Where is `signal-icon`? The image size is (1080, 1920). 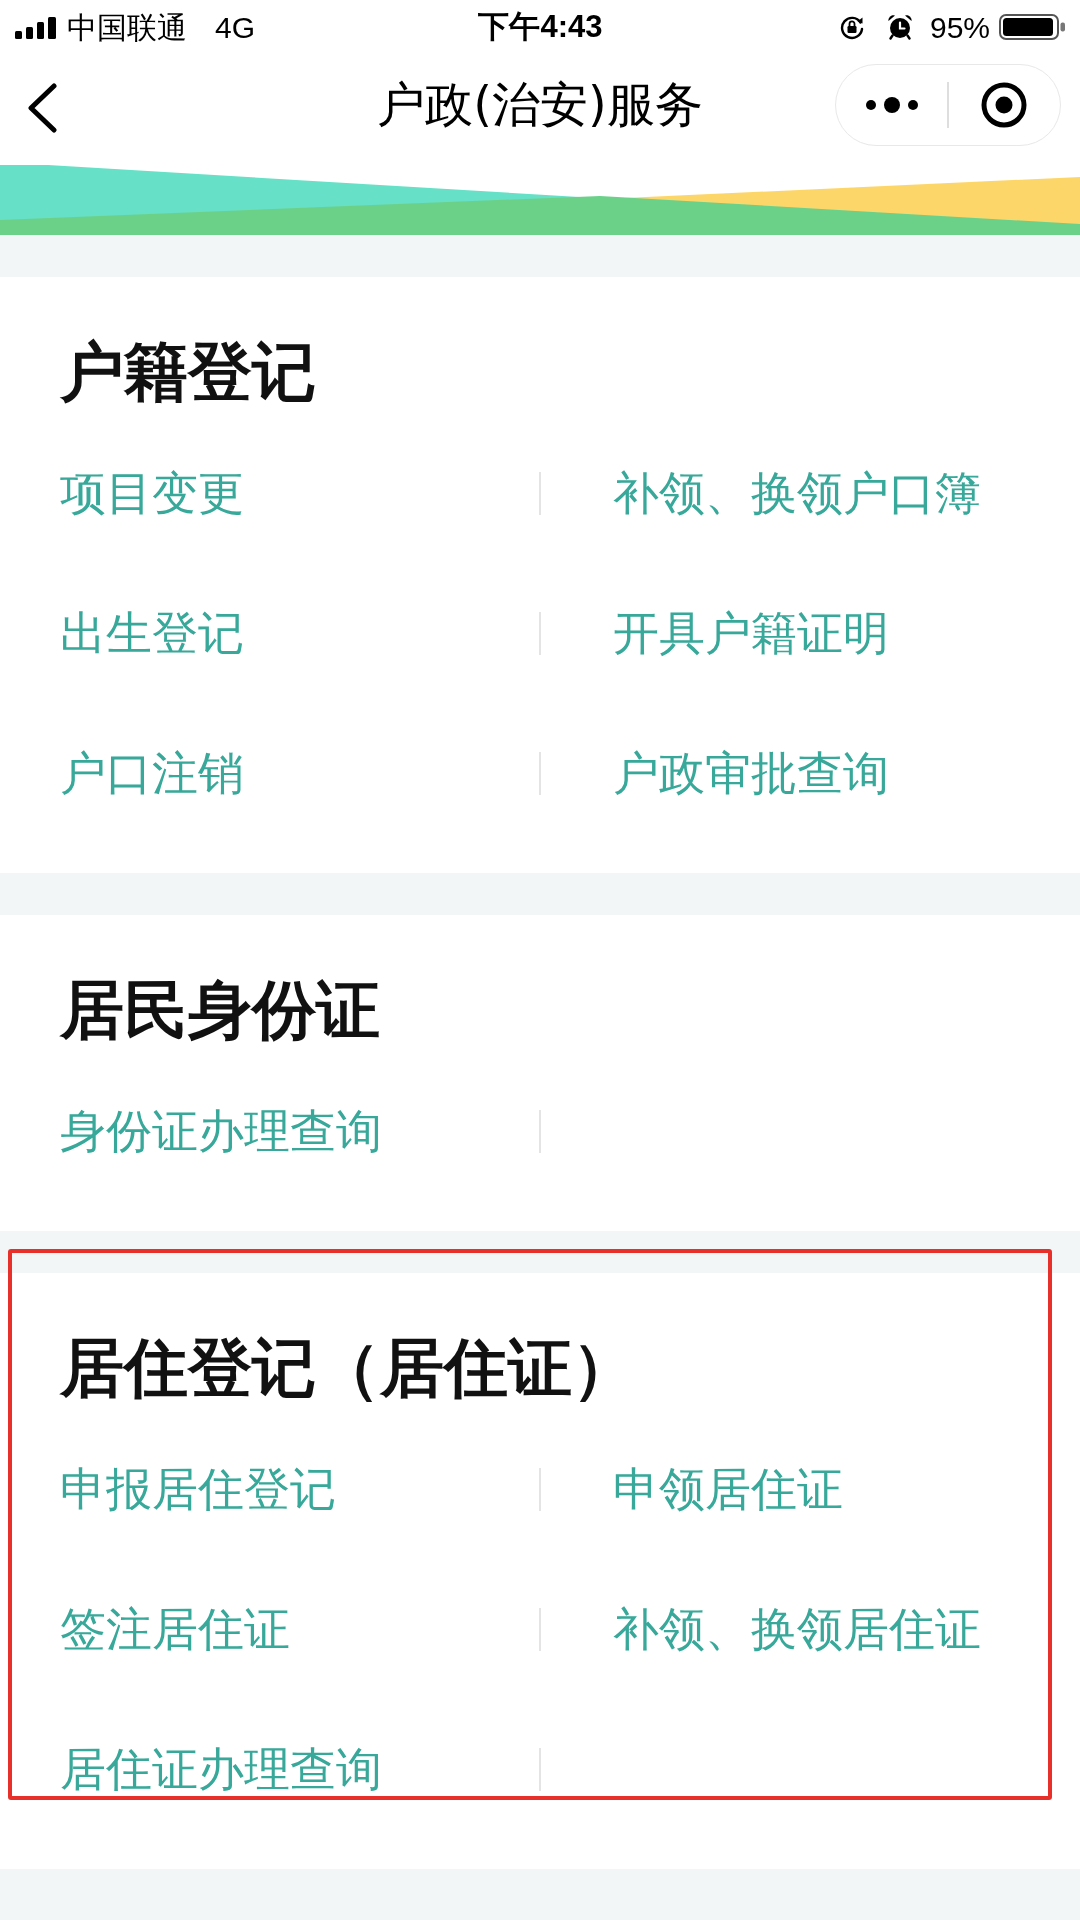 signal-icon is located at coordinates (35, 28).